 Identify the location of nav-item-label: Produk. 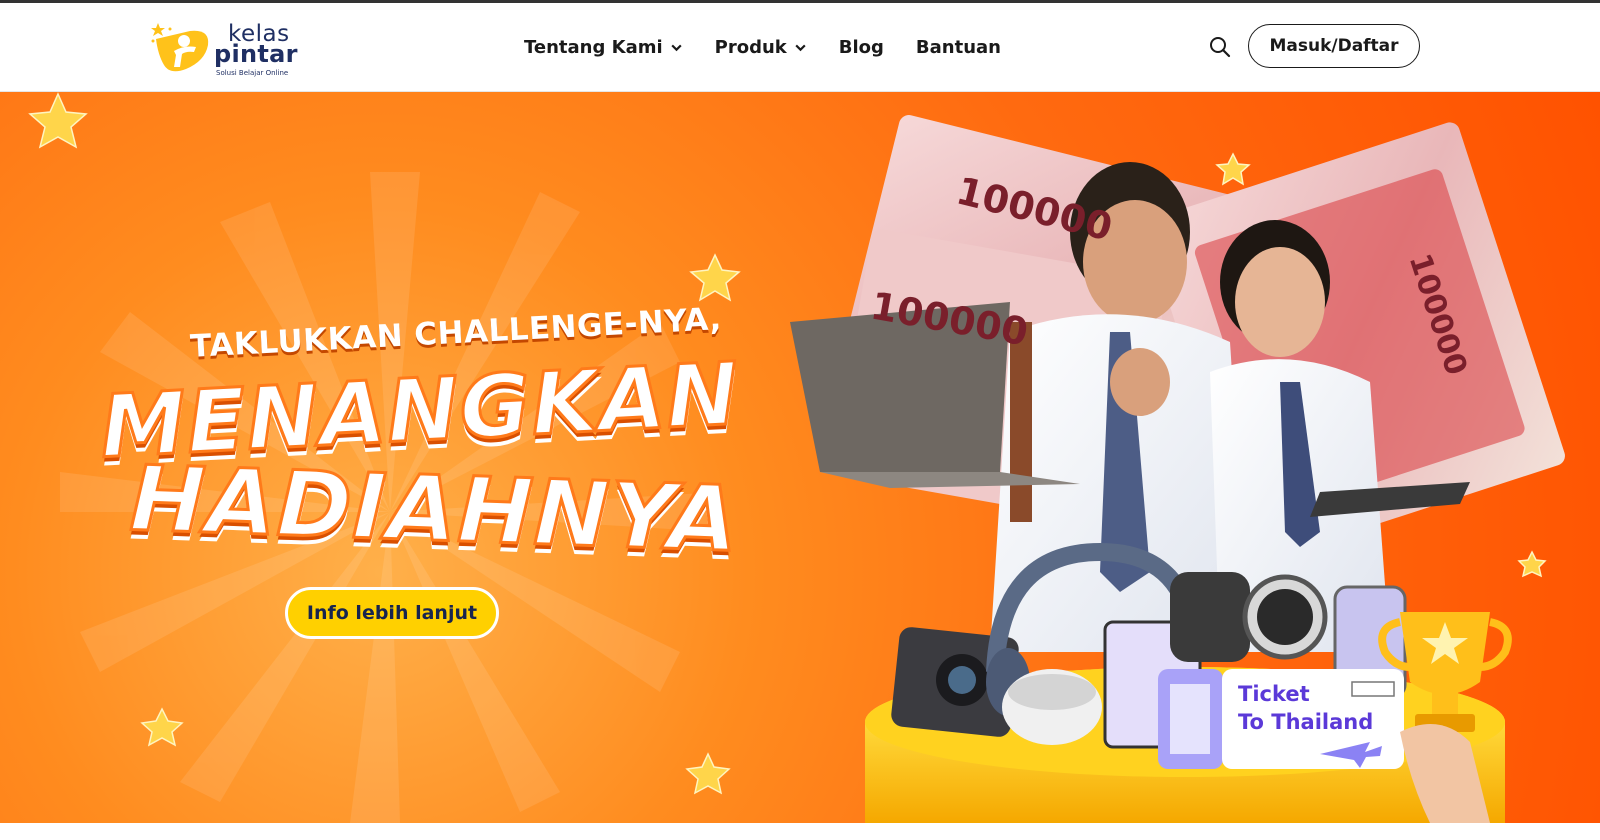
(750, 47).